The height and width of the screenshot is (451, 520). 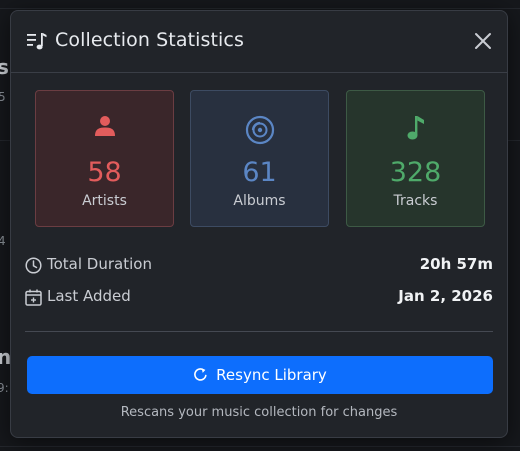 I want to click on section-divider, so click(x=259, y=331).